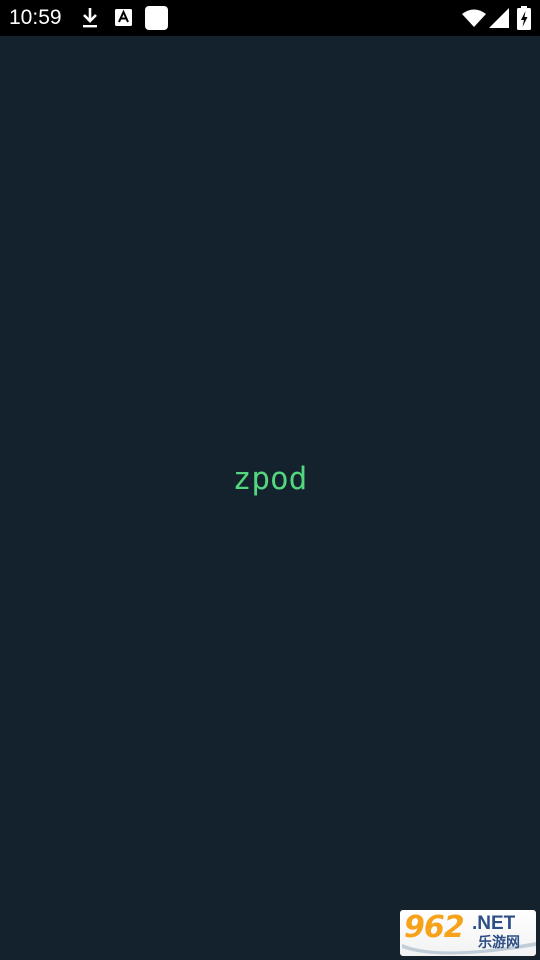 The image size is (540, 960). Describe the element at coordinates (494, 923) in the screenshot. I see `watermark-net: .NET` at that location.